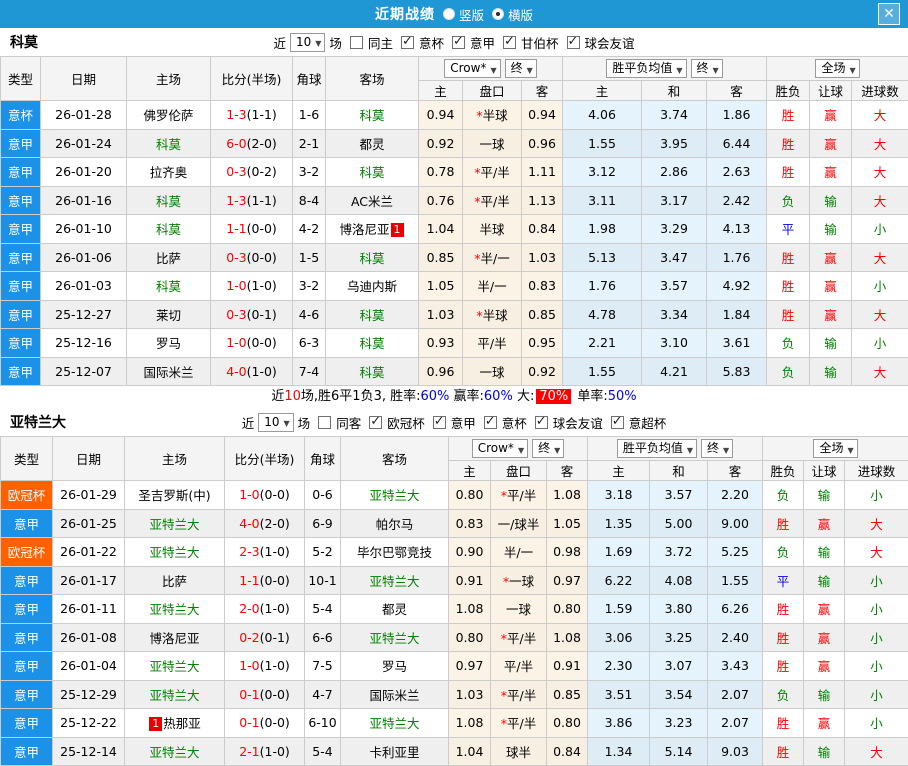 Image resolution: width=908 pixels, height=766 pixels. What do you see at coordinates (889, 14) in the screenshot?
I see `close-button: ✕` at bounding box center [889, 14].